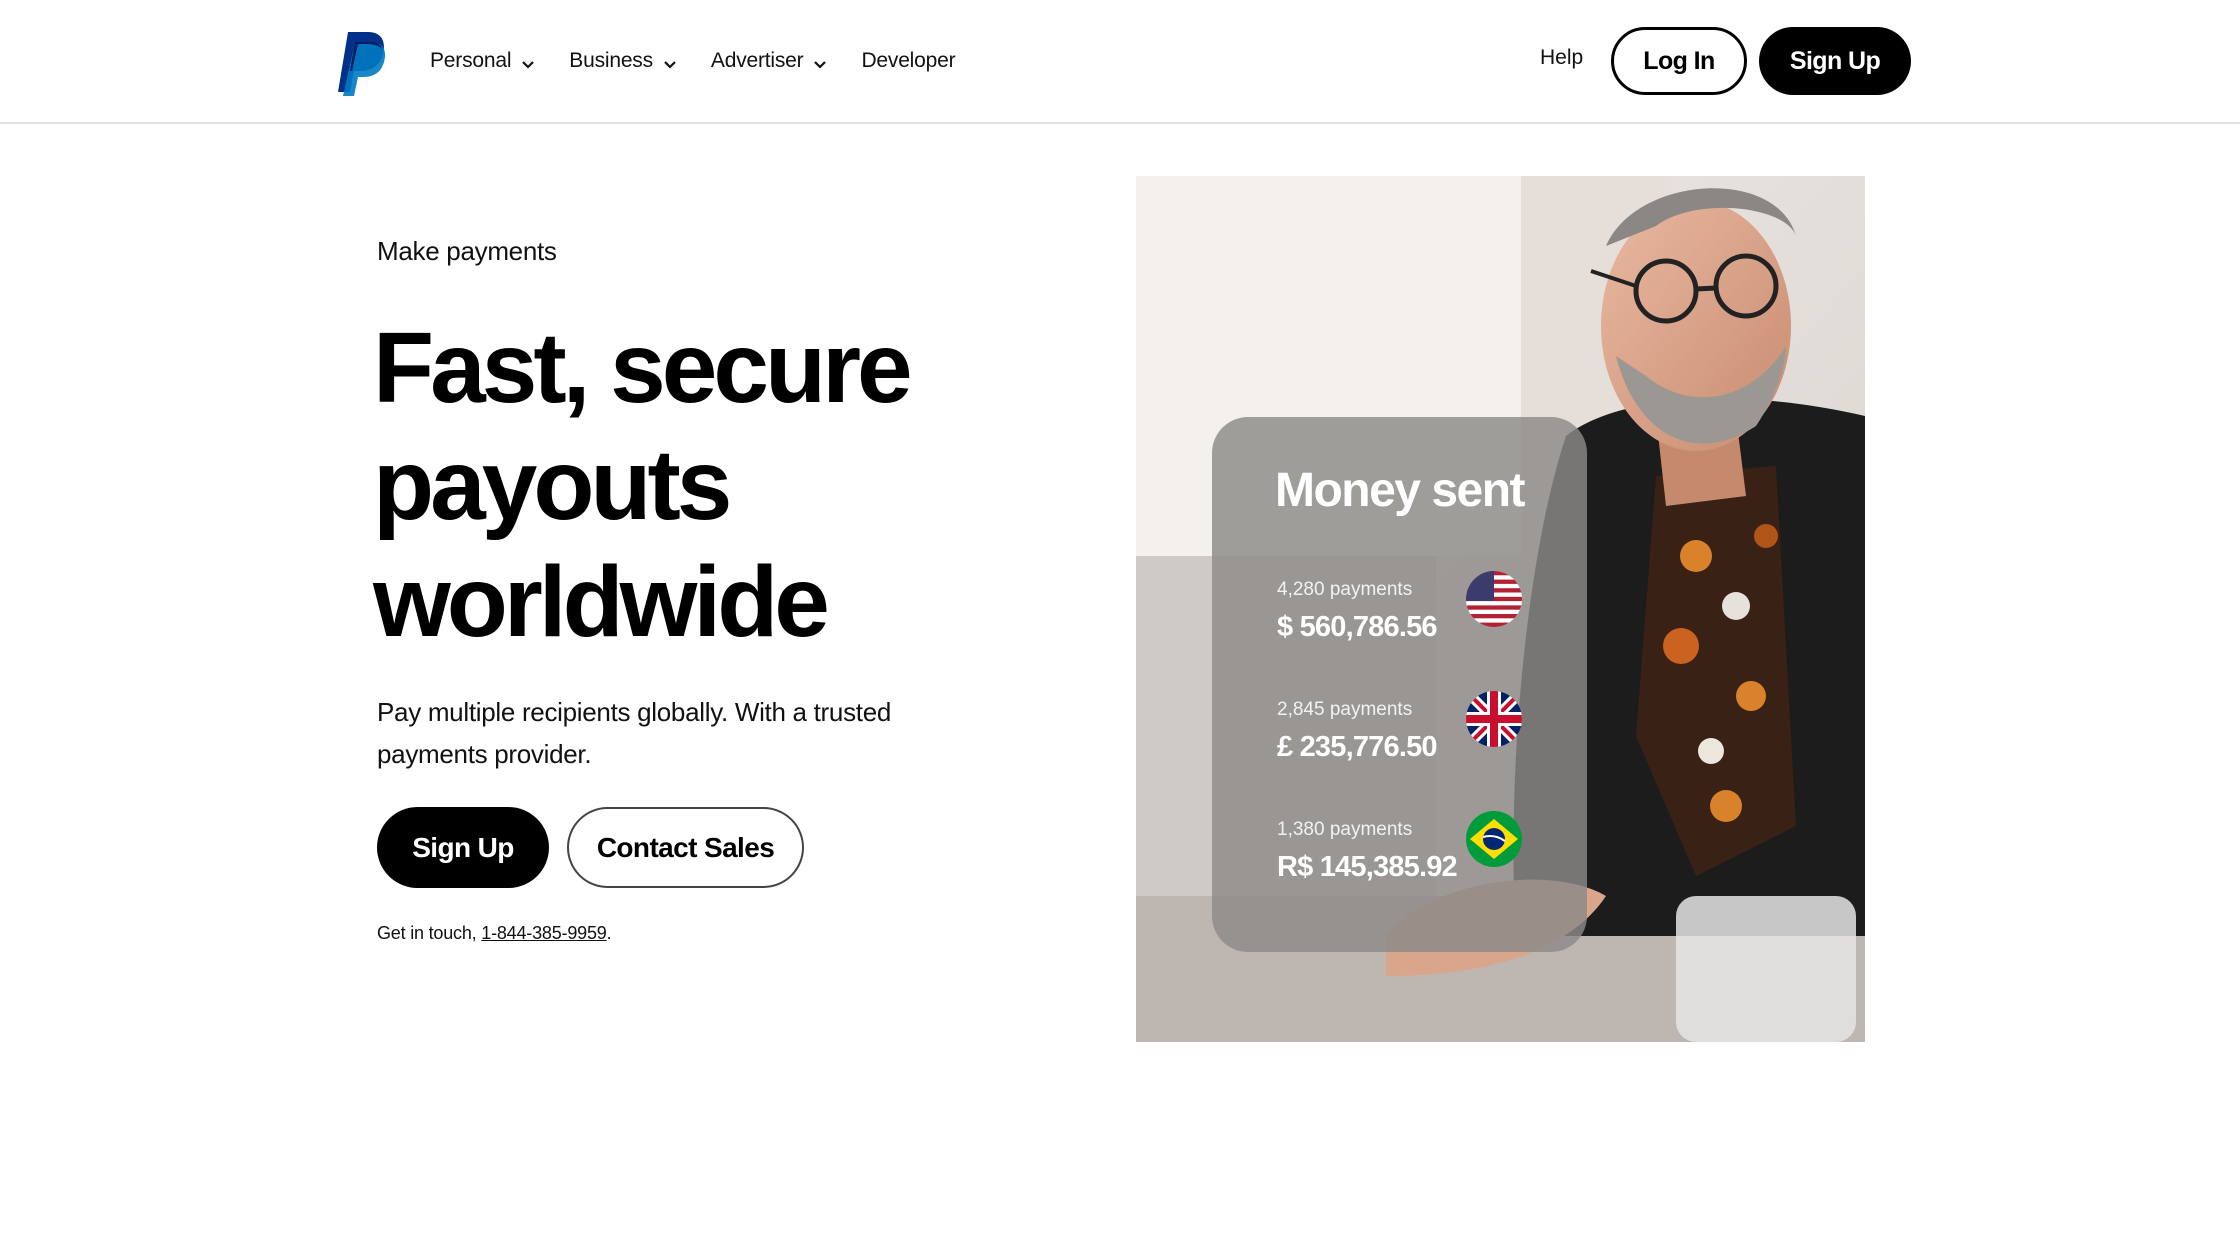  I want to click on nav-item-label: Business, so click(611, 60).